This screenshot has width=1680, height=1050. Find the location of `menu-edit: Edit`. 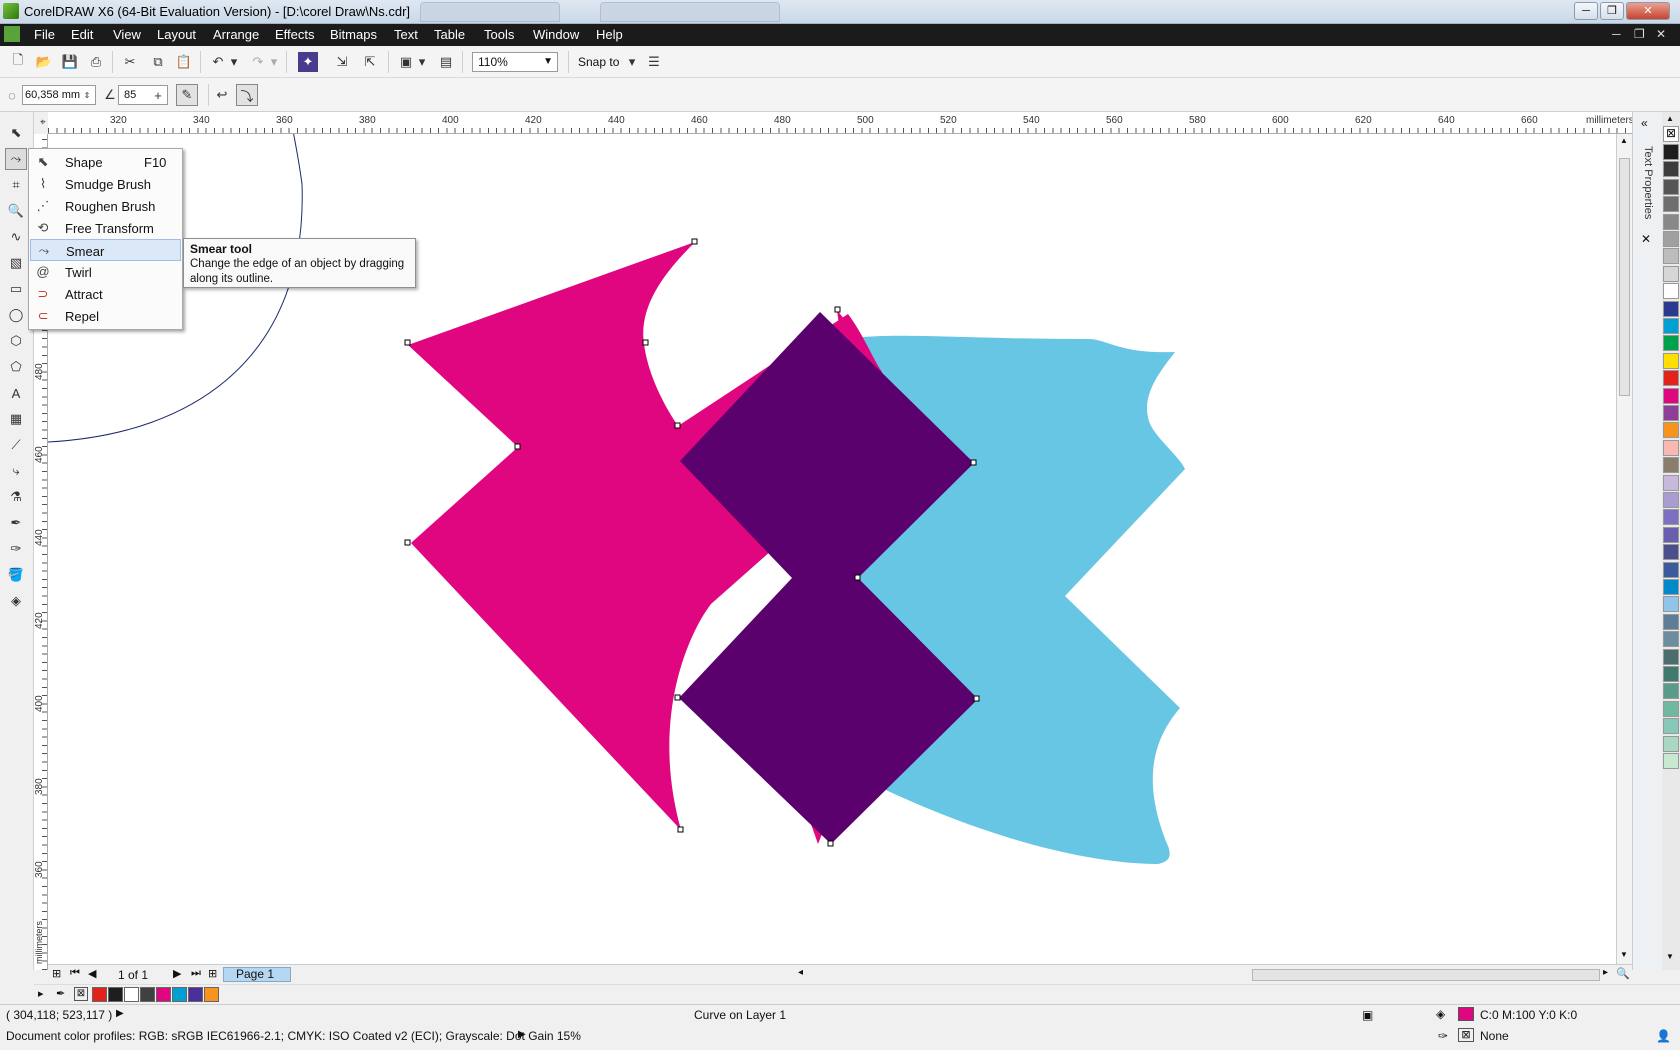

menu-edit: Edit is located at coordinates (82, 34).